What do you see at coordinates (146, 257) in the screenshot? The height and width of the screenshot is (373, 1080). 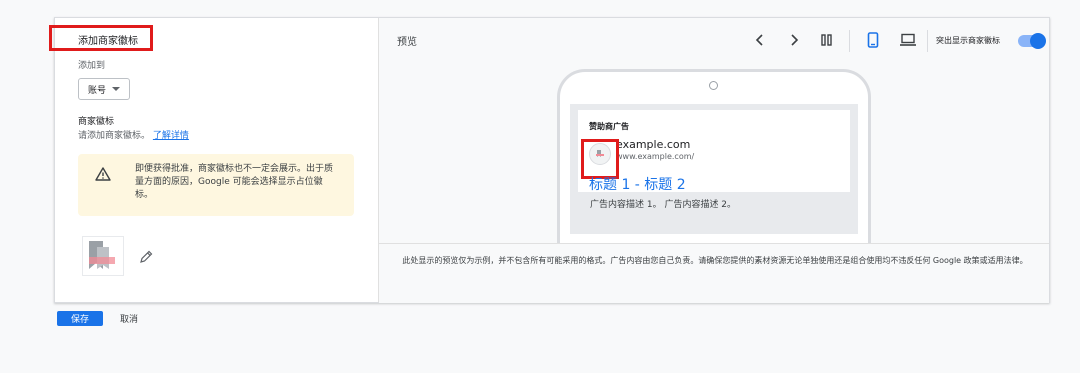 I see `edit-pencil-icon` at bounding box center [146, 257].